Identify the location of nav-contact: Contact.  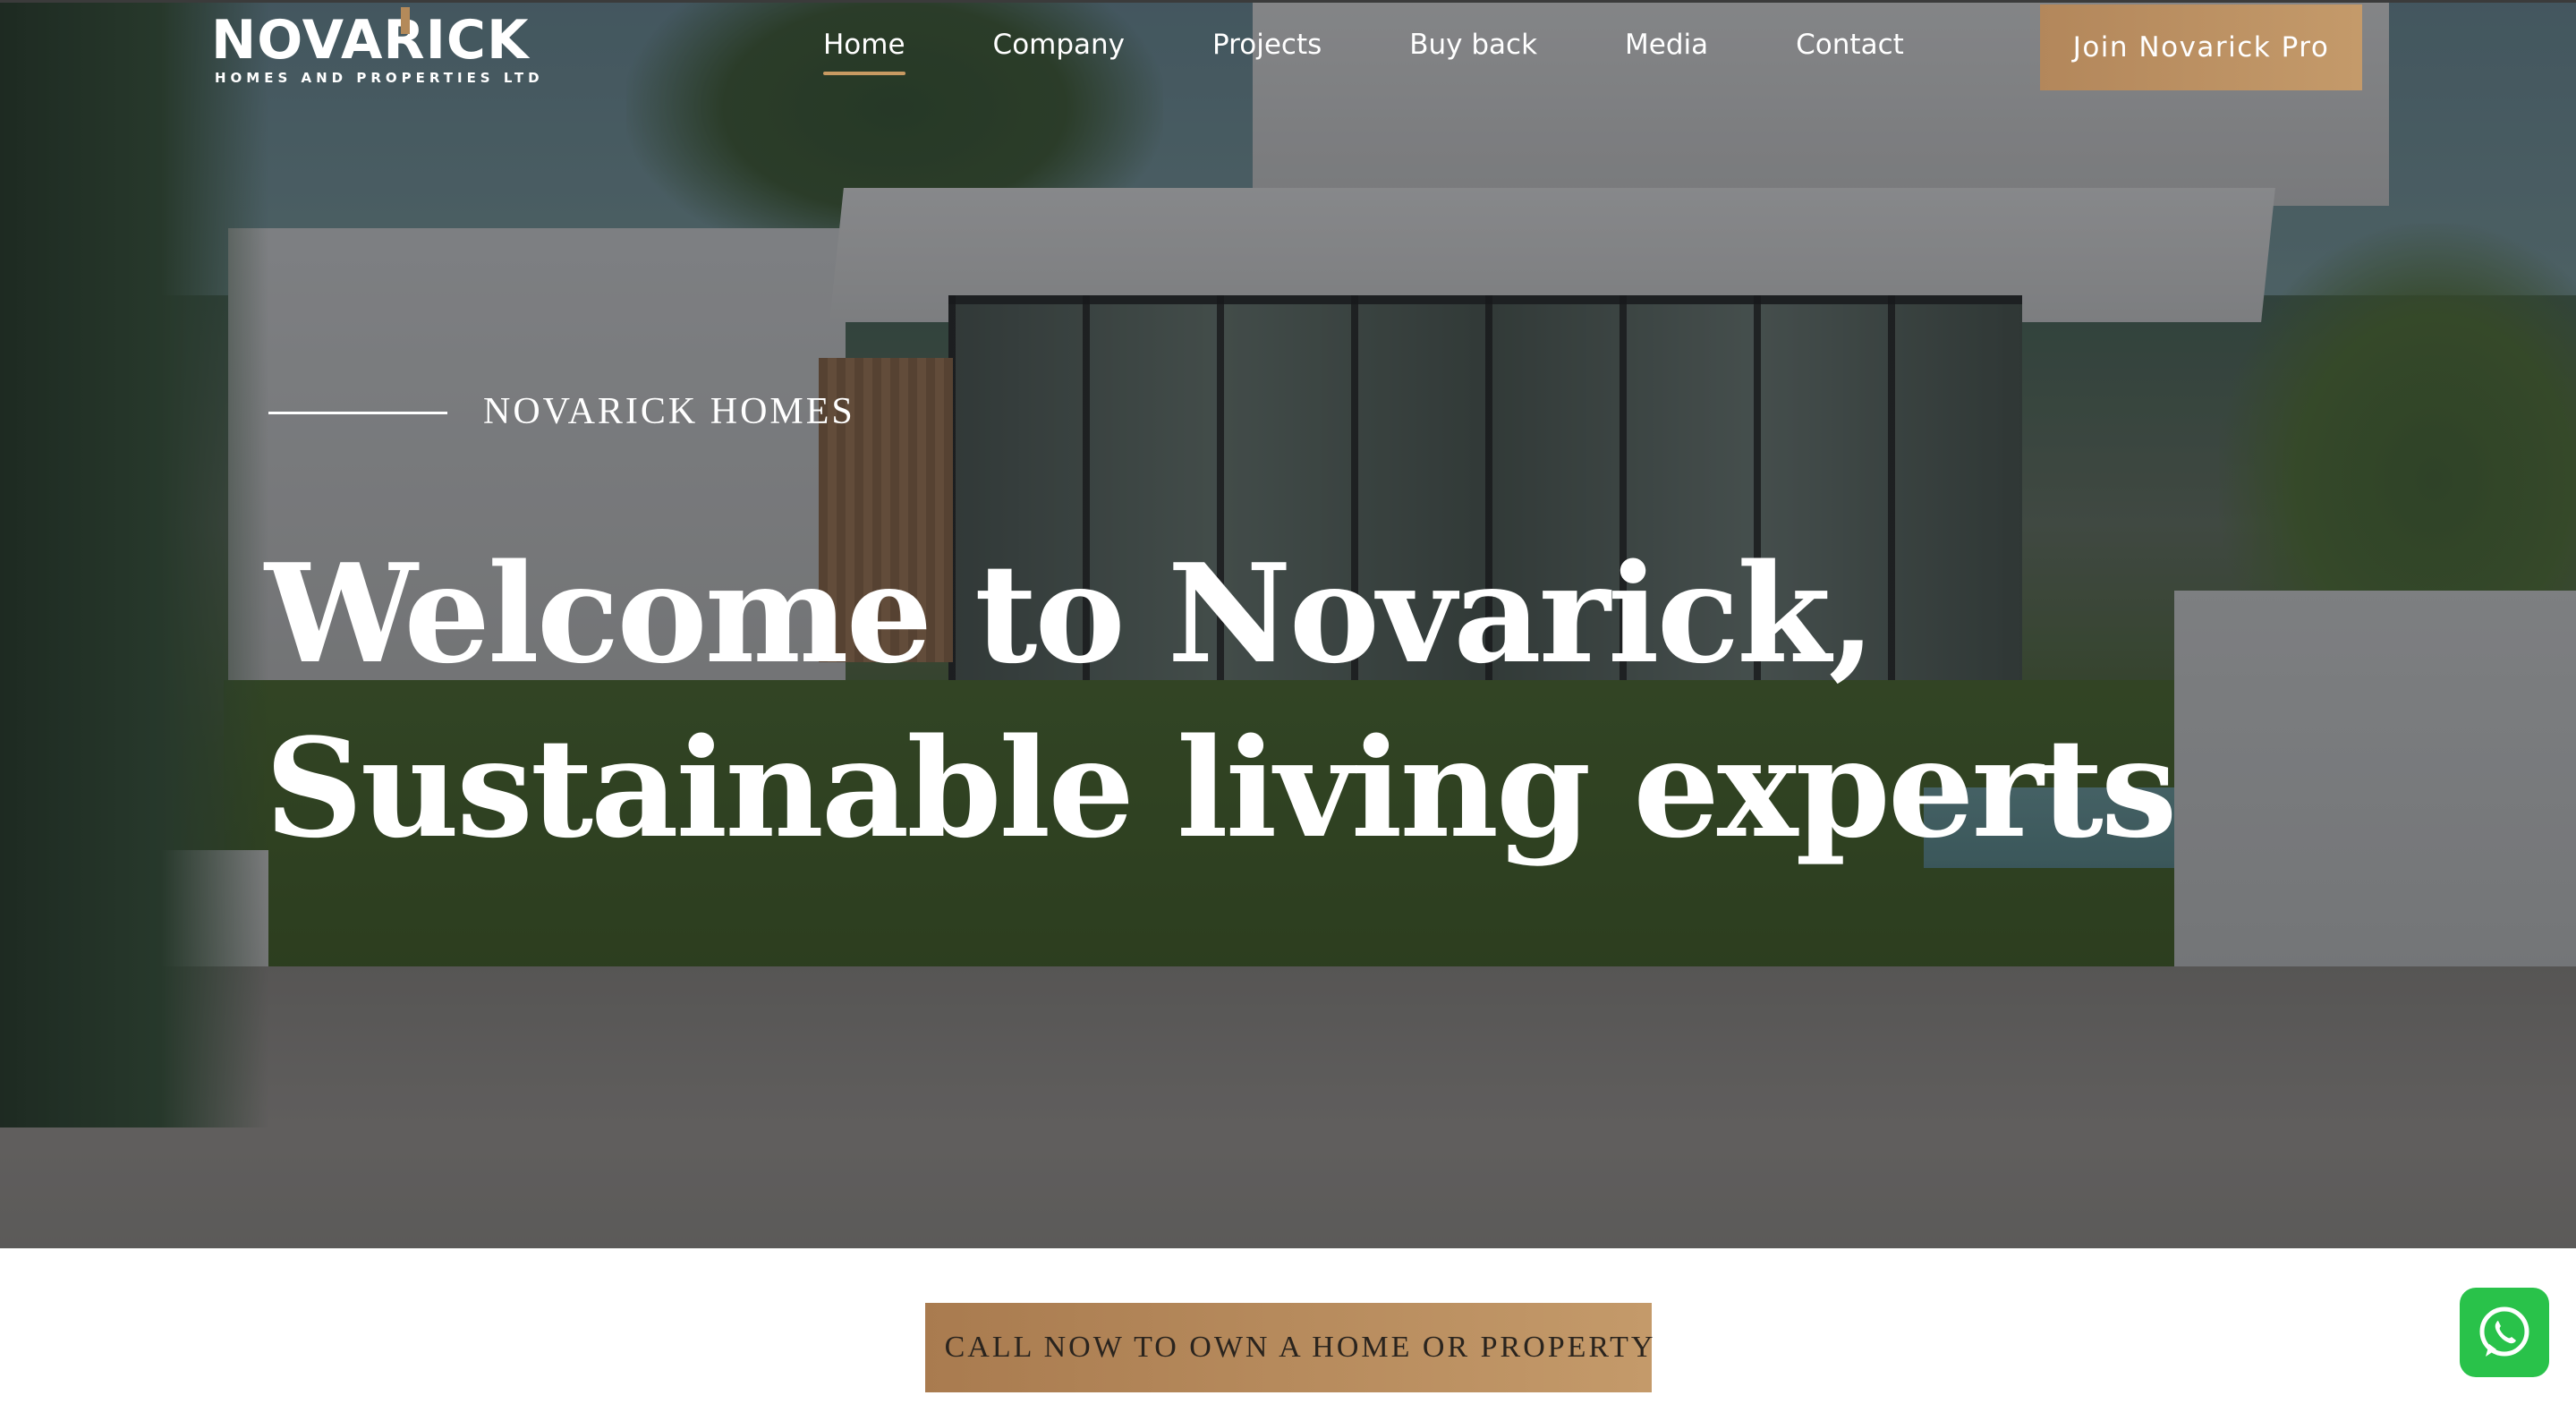
(1850, 45).